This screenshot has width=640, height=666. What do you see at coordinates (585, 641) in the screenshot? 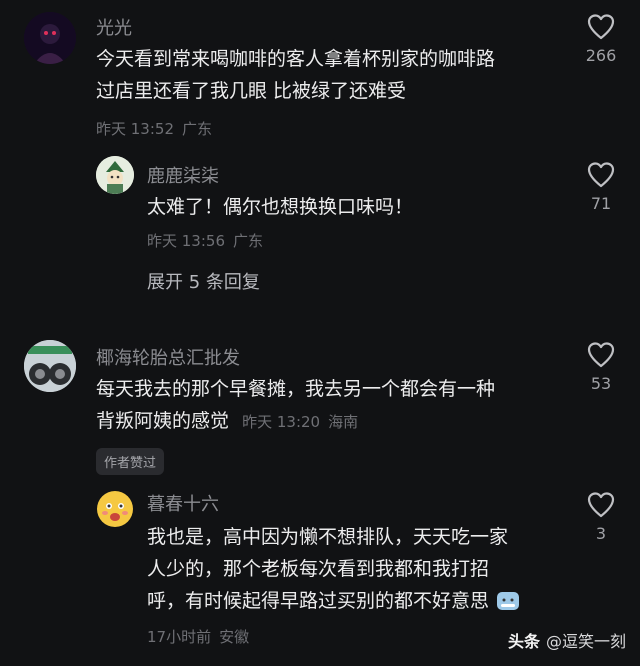
I see `watermark-handle: @逗笑一刻` at bounding box center [585, 641].